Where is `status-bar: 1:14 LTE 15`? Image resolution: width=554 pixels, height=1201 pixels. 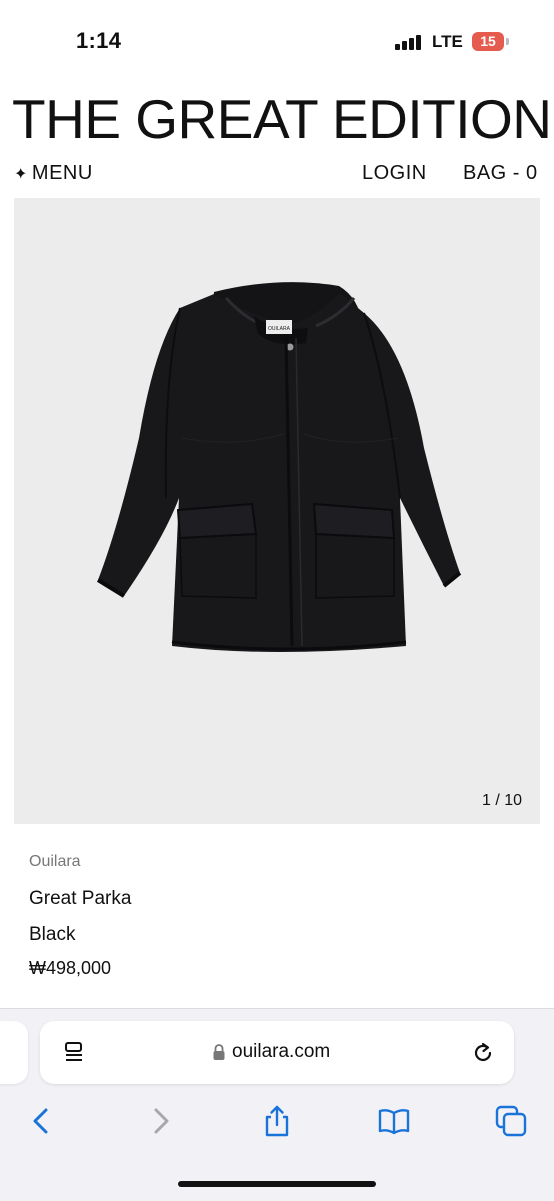 status-bar: 1:14 LTE 15 is located at coordinates (277, 40).